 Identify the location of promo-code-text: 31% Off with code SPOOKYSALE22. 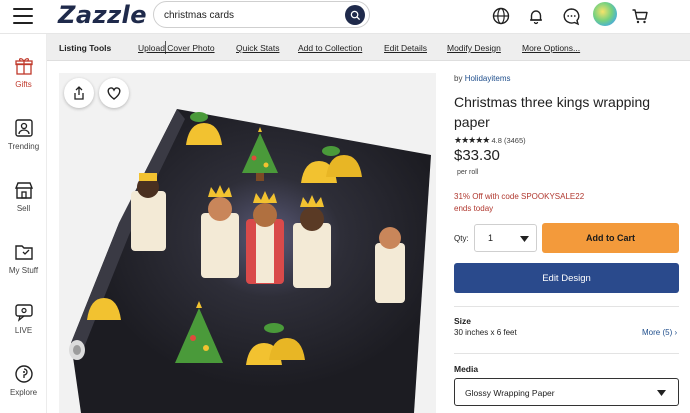
(519, 196).